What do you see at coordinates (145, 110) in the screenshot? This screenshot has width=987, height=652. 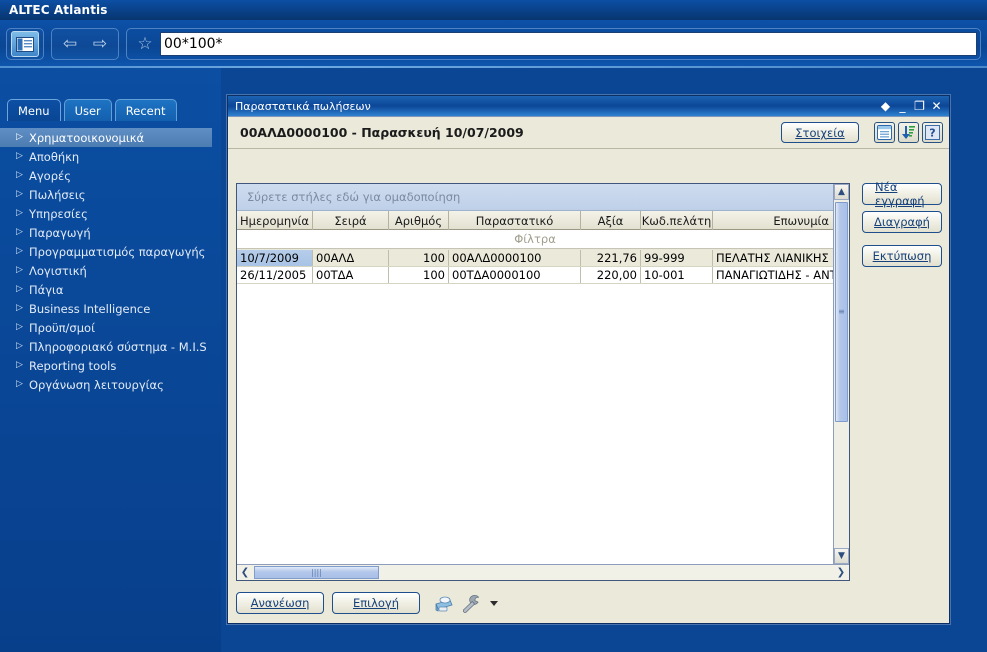 I see `tab-recent: Recent` at bounding box center [145, 110].